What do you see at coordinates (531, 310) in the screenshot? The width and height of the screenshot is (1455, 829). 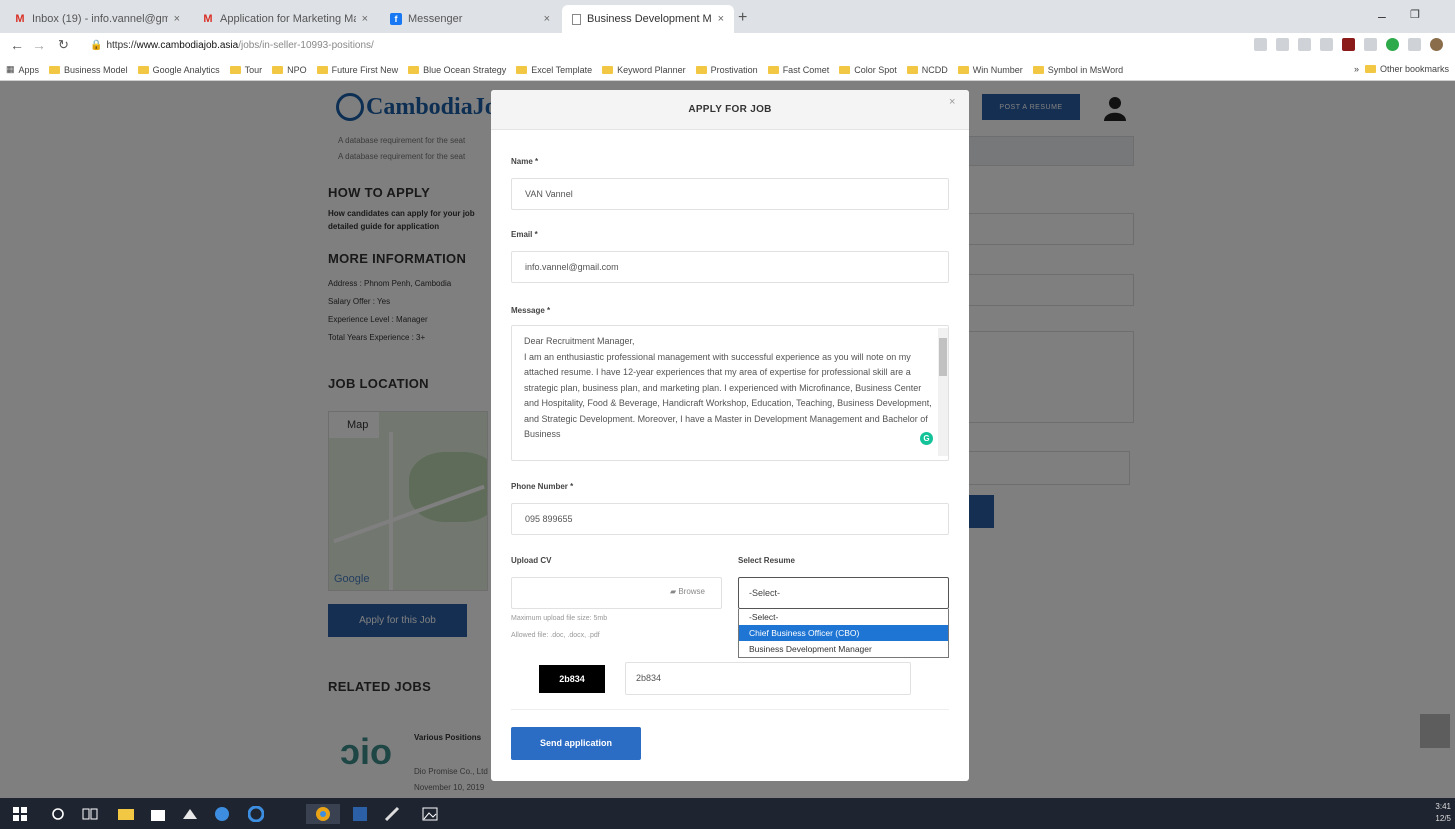 I see `message-label: Message *` at bounding box center [531, 310].